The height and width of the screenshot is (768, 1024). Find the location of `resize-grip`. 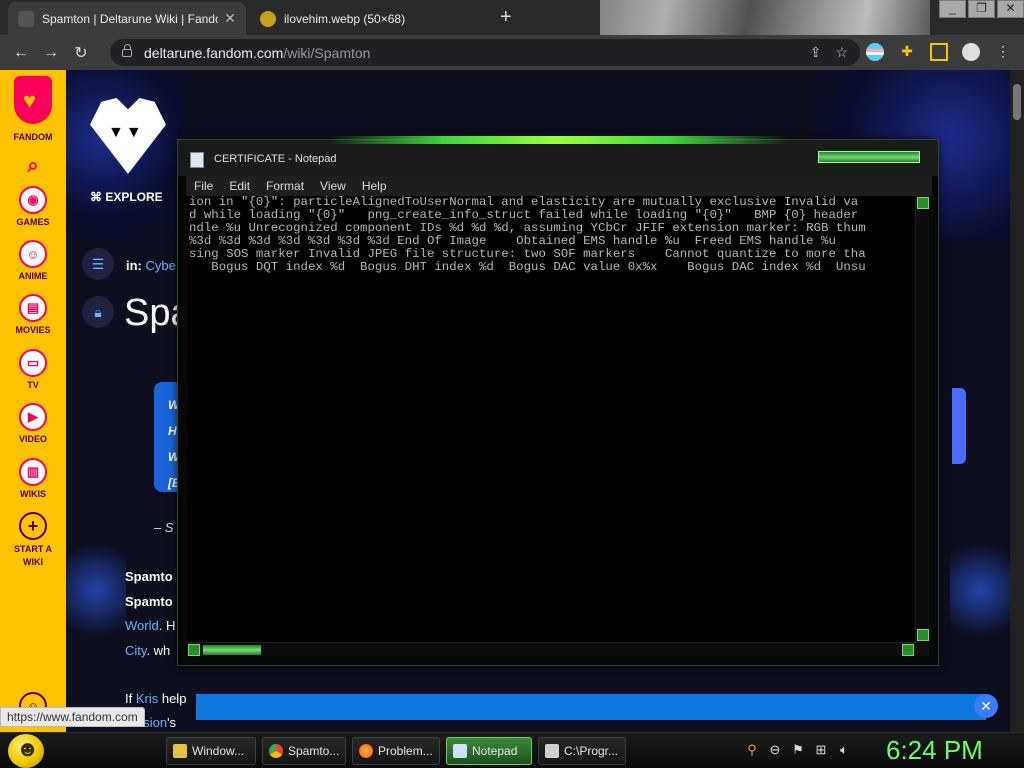

resize-grip is located at coordinates (922, 649).